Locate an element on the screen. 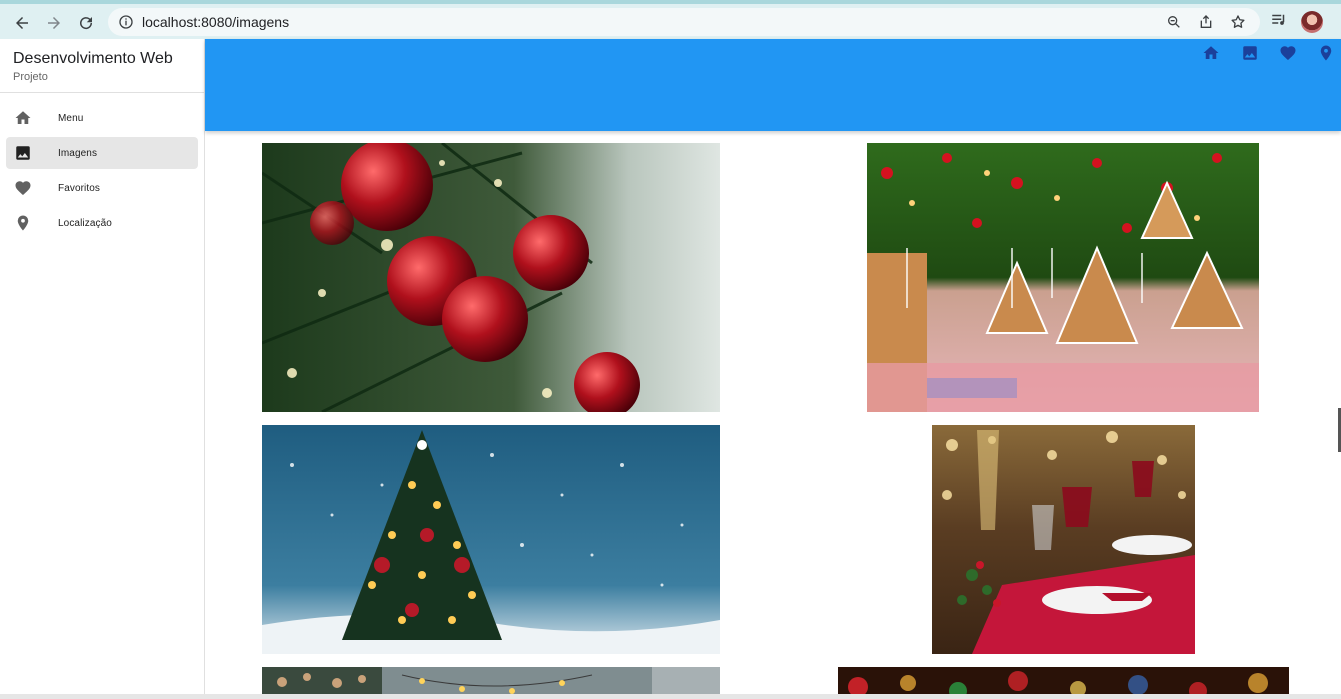 This screenshot has height=699, width=1341. drawer-header: Desenvolvimento Web Projeto is located at coordinates (102, 66).